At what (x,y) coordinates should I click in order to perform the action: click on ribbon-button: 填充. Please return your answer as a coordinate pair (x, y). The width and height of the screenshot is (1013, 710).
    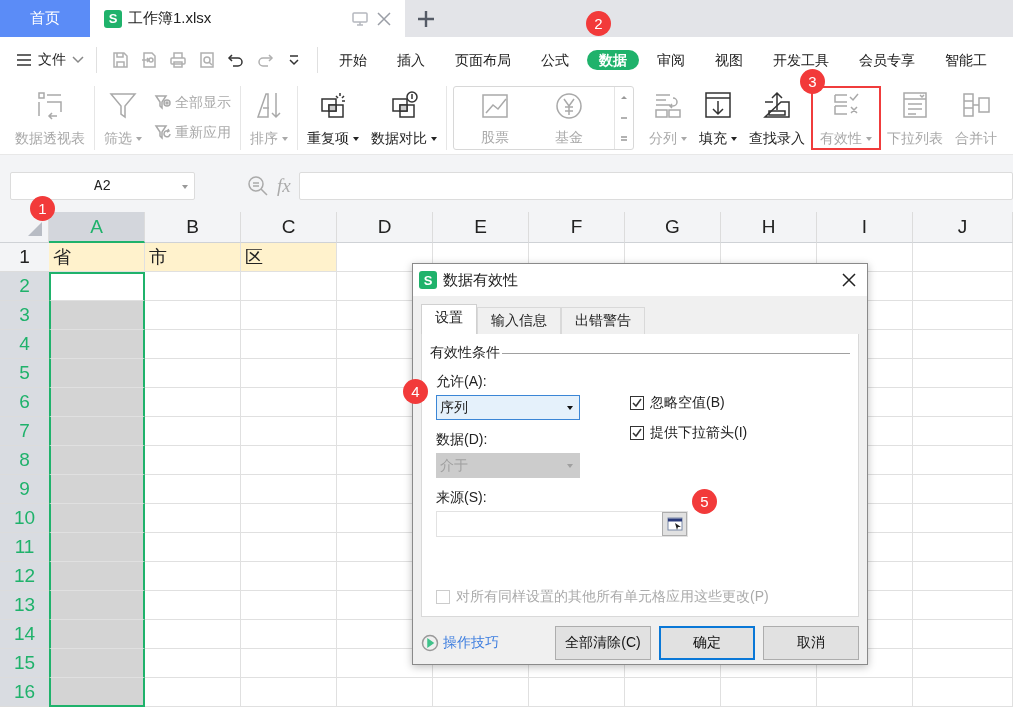
    Looking at the image, I should click on (718, 118).